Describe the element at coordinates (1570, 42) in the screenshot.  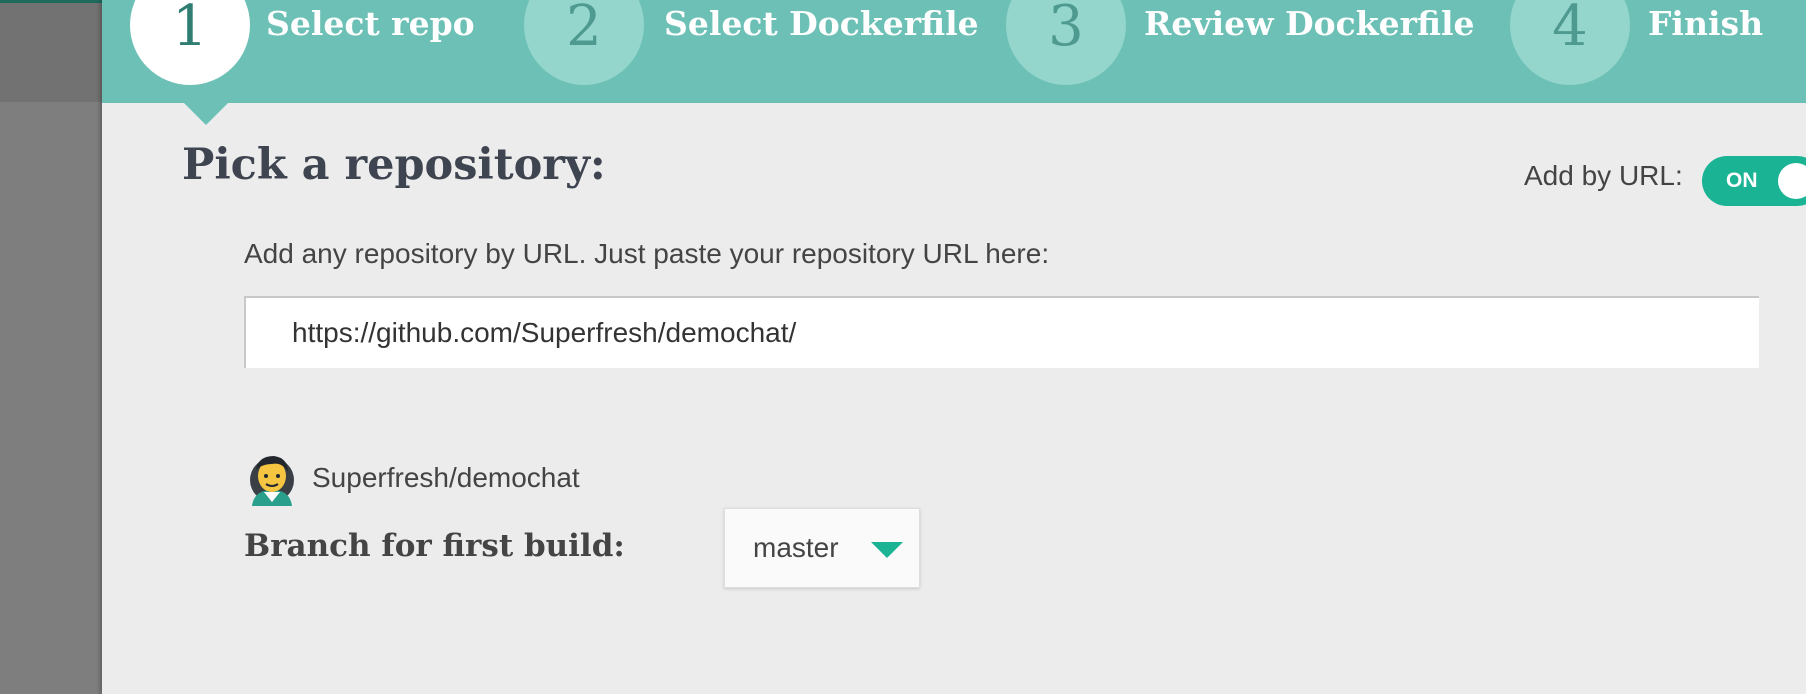
I see `step-number-4: 4` at that location.